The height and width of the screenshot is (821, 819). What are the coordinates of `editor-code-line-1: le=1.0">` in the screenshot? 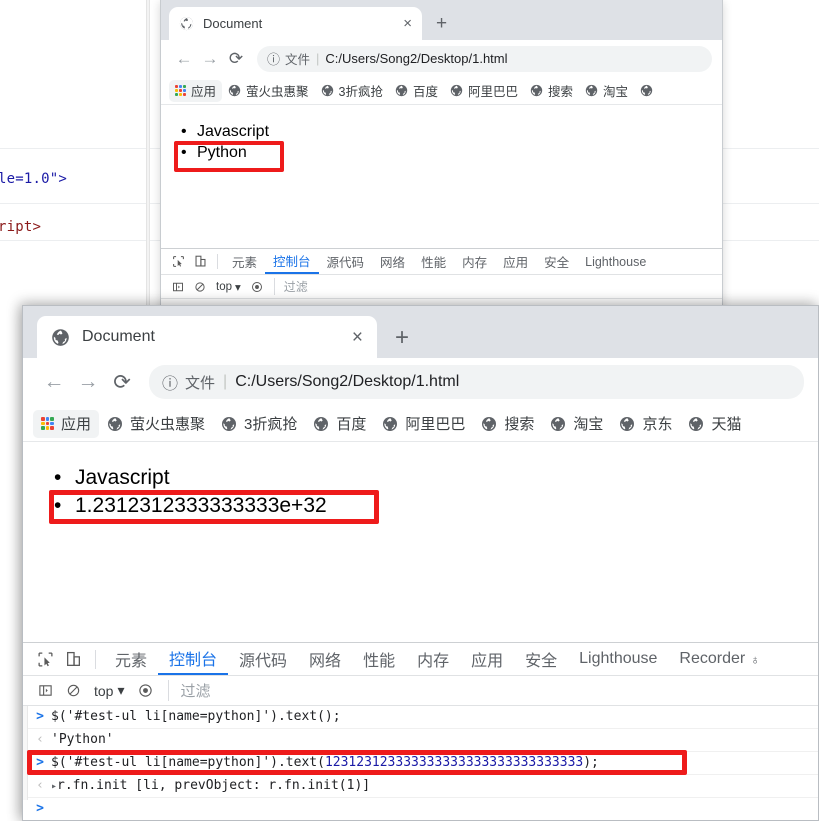 It's located at (34, 179).